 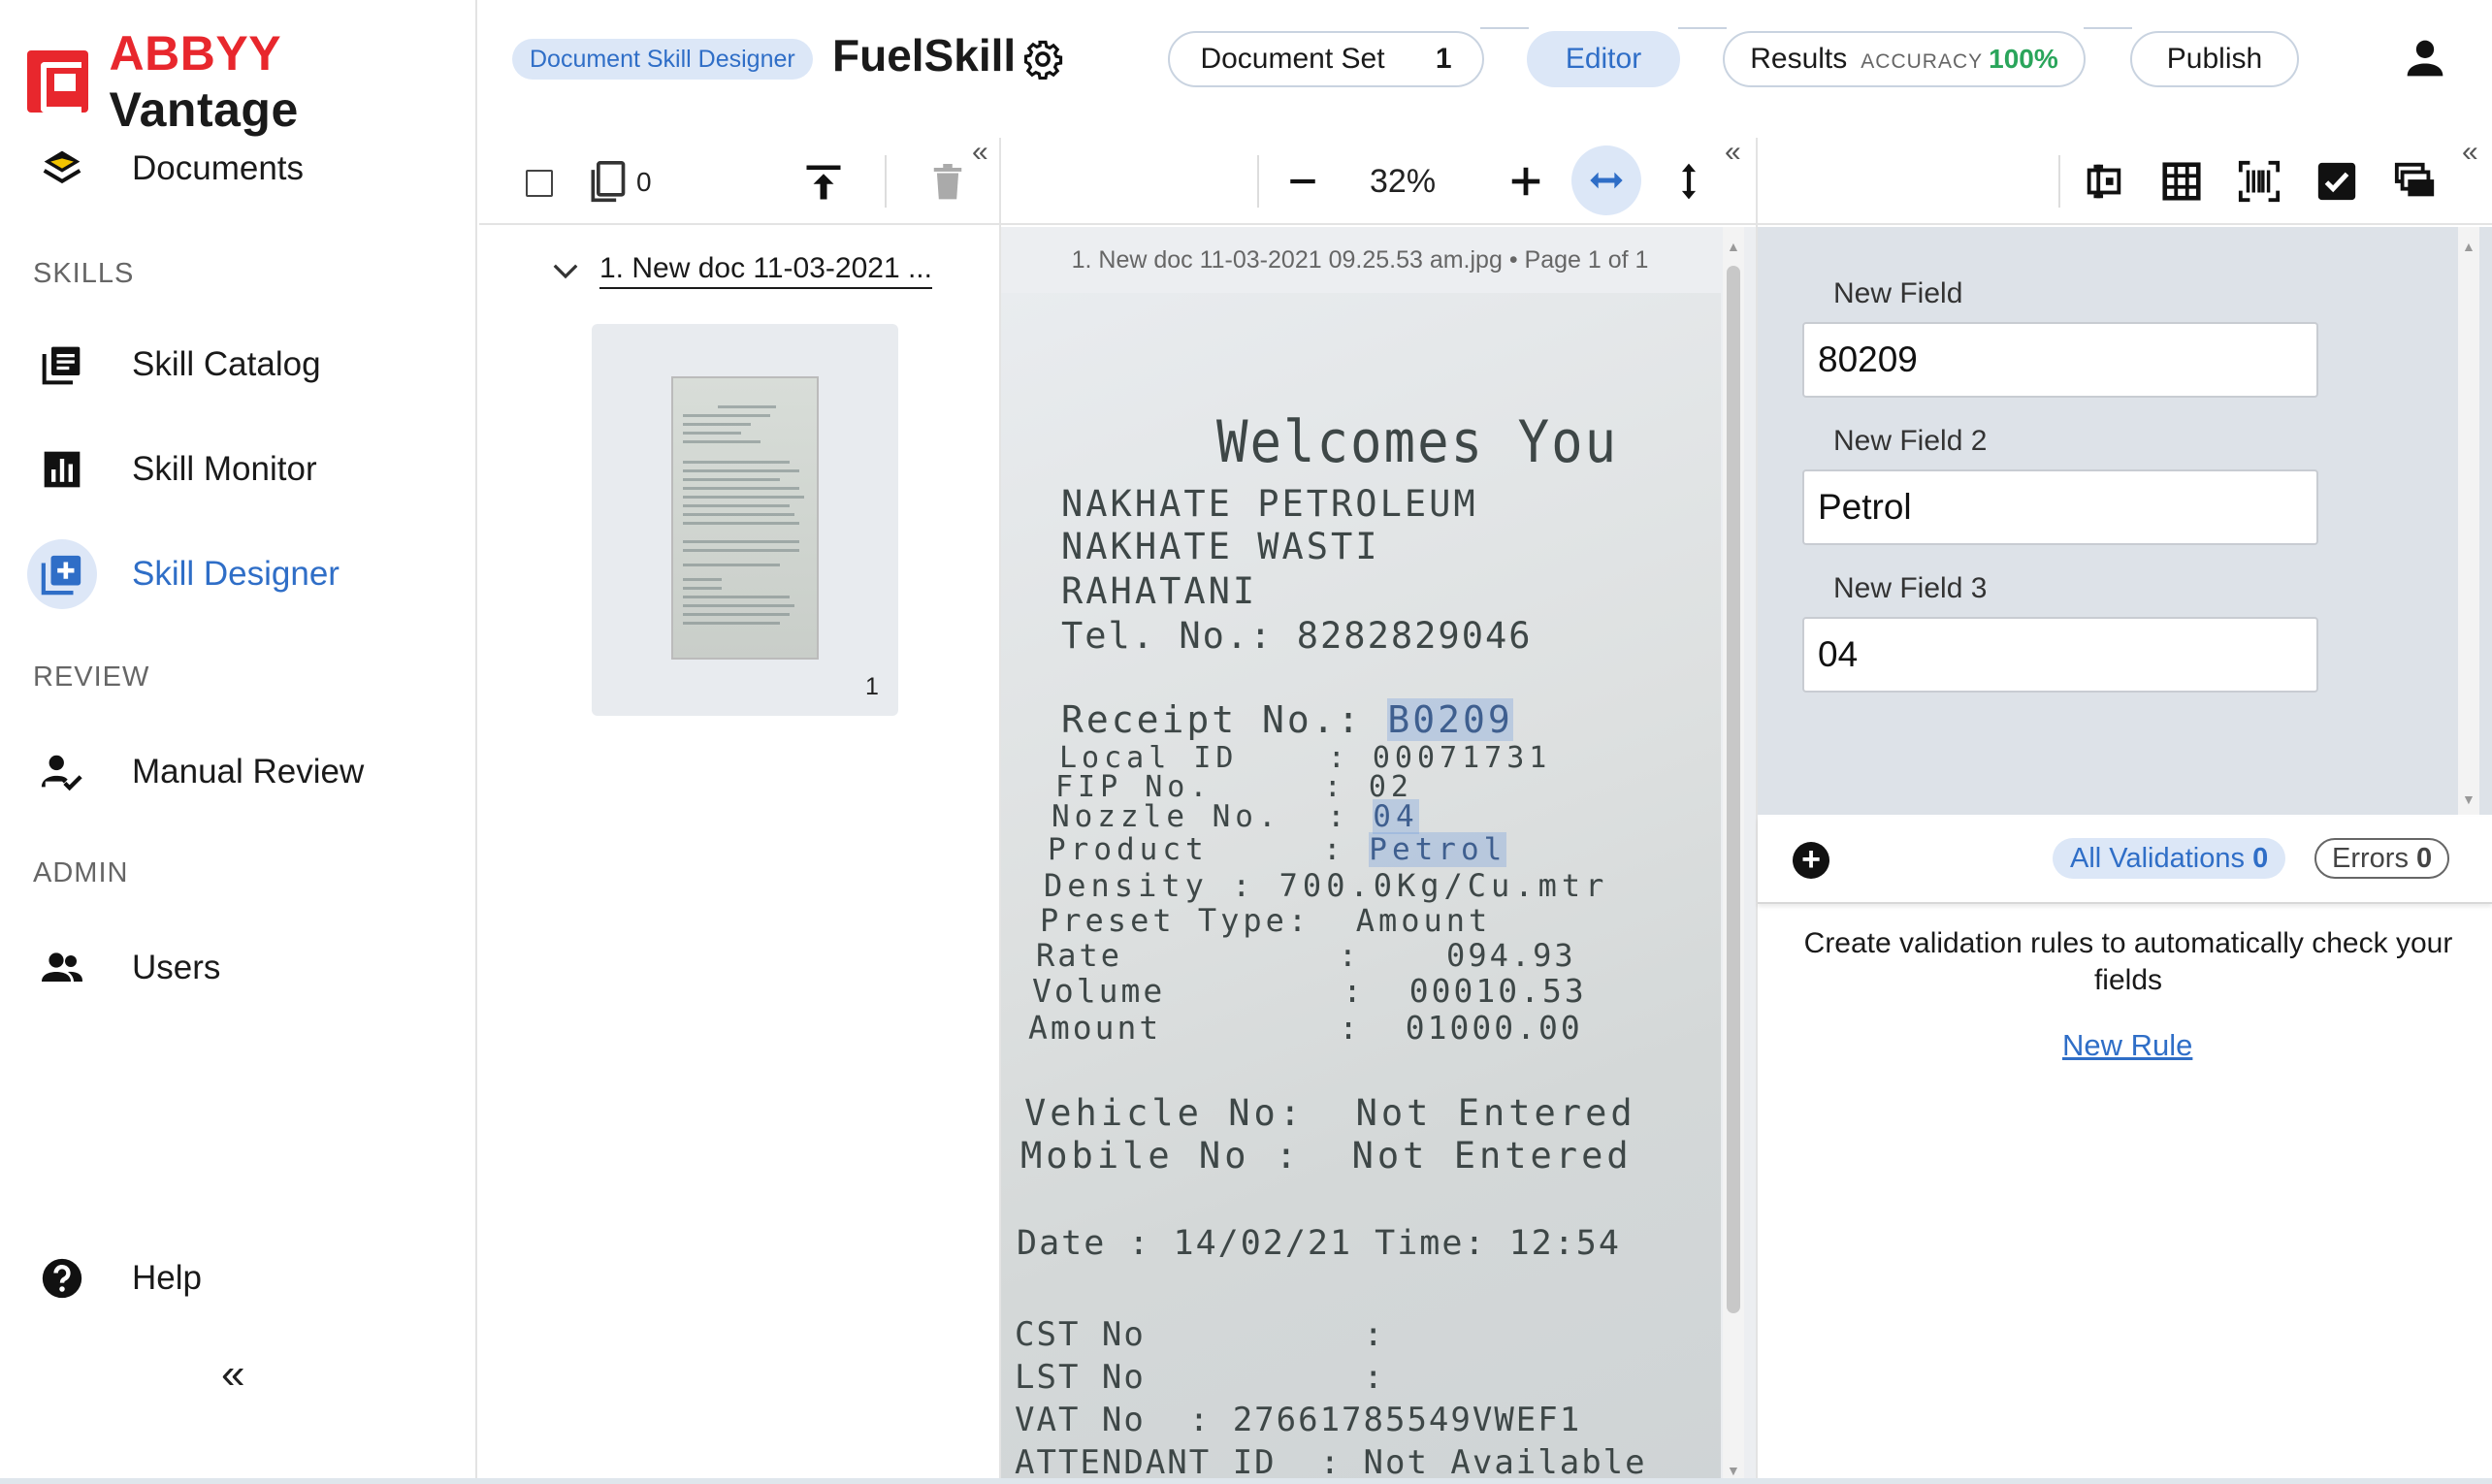 What do you see at coordinates (2169, 859) in the screenshot?
I see `all-validations-tab: All Validations 0` at bounding box center [2169, 859].